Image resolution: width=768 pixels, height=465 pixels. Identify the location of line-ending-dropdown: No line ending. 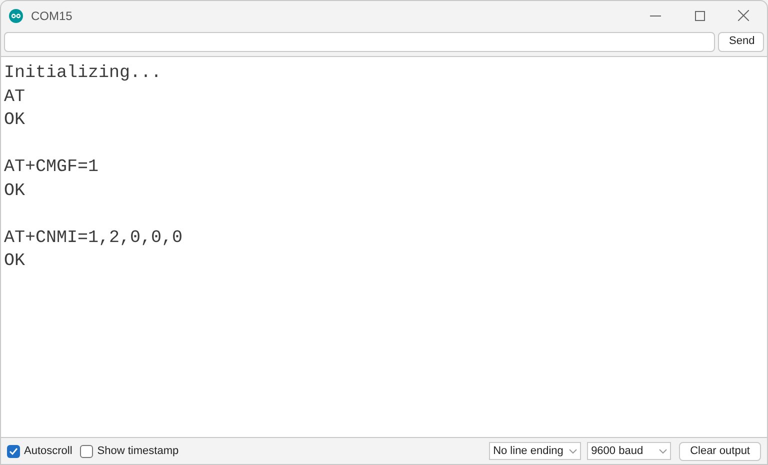
(535, 451).